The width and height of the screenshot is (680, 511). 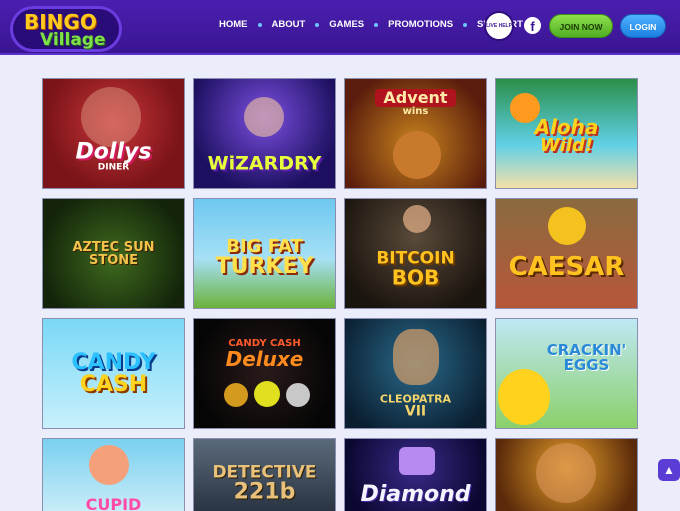 I want to click on join-now-button: JOIN NOW, so click(x=581, y=26).